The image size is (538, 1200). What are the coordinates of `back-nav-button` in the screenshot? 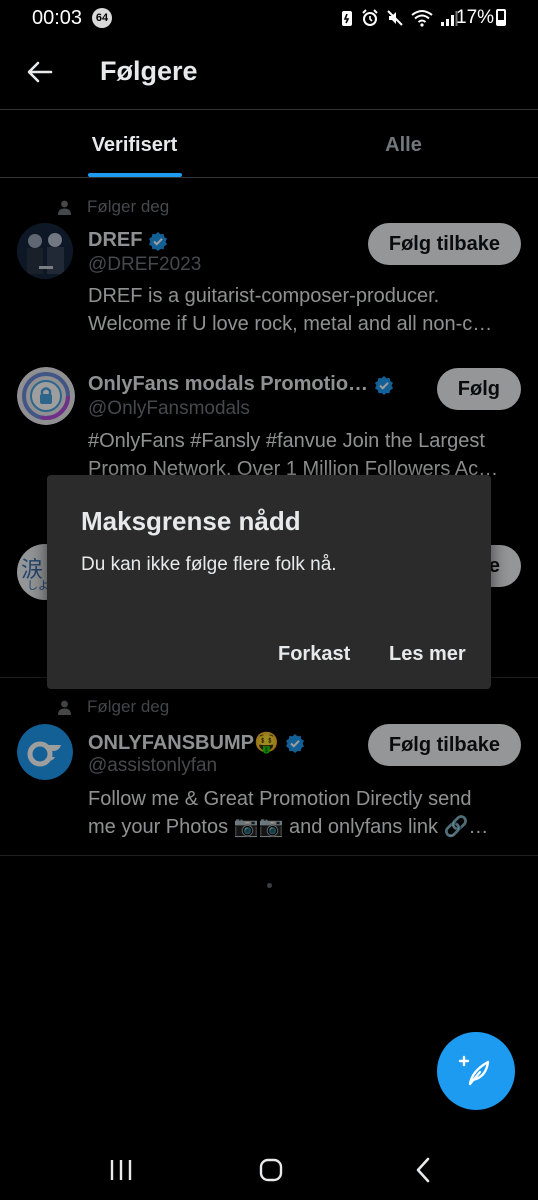 It's located at (423, 1170).